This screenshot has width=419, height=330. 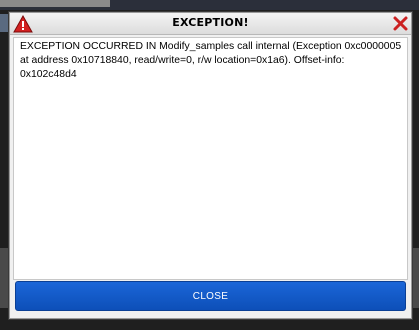 I want to click on close-x-icon, so click(x=400, y=23).